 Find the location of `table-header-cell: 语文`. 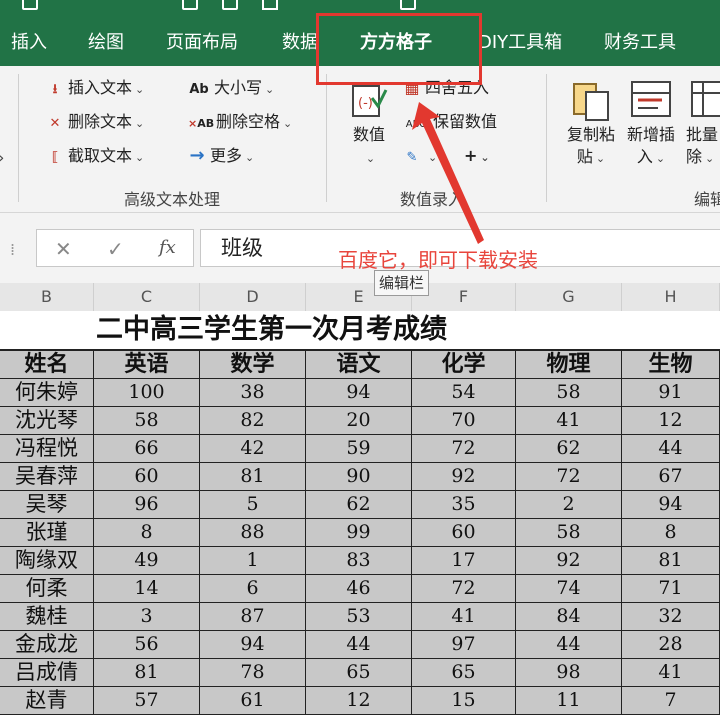

table-header-cell: 语文 is located at coordinates (359, 364).